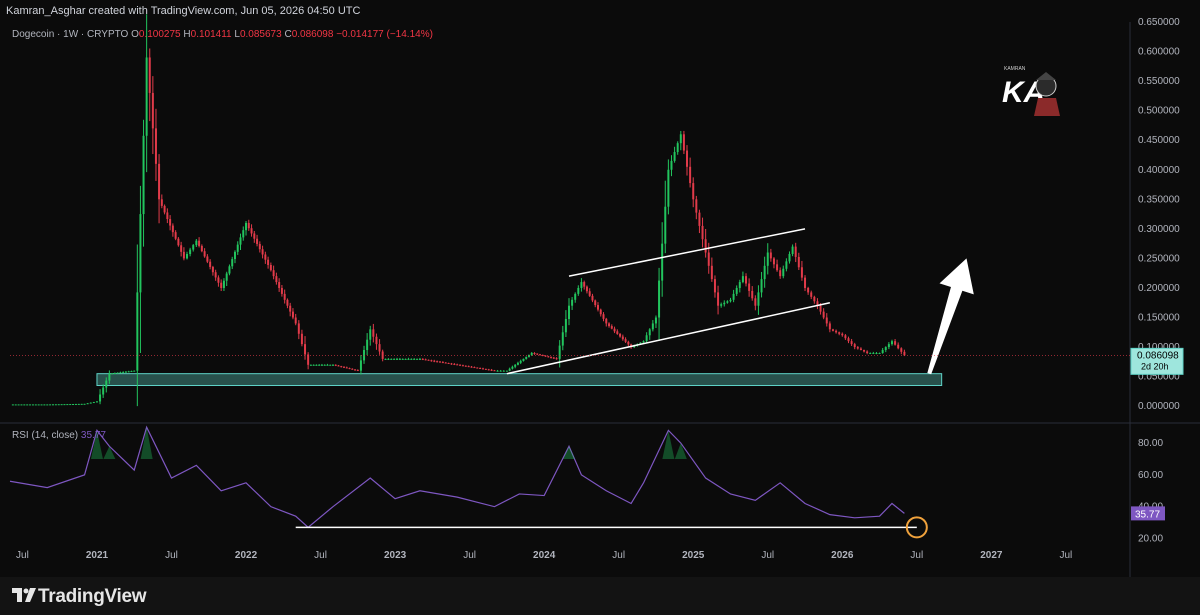  I want to click on time-tick-label: 2022, so click(246, 555).